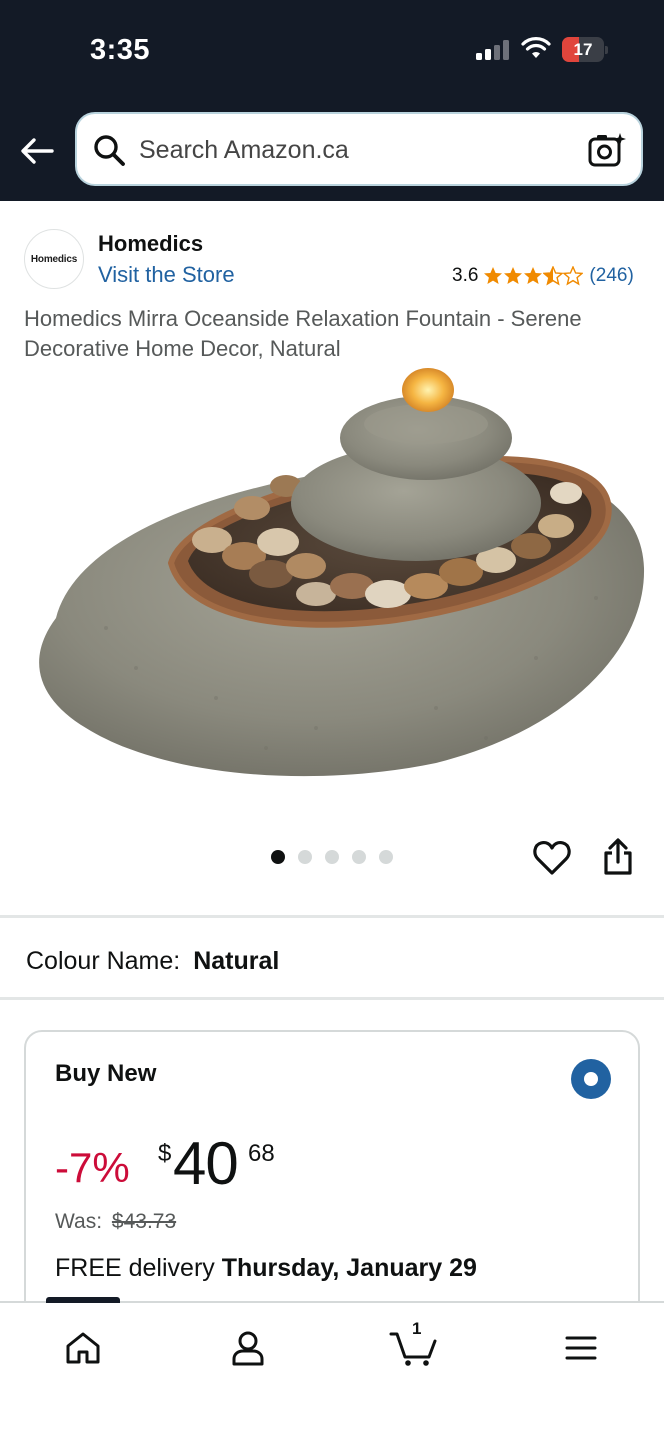 This screenshot has height=1440, width=664. Describe the element at coordinates (465, 275) in the screenshot. I see `rating-value: 3.6` at that location.